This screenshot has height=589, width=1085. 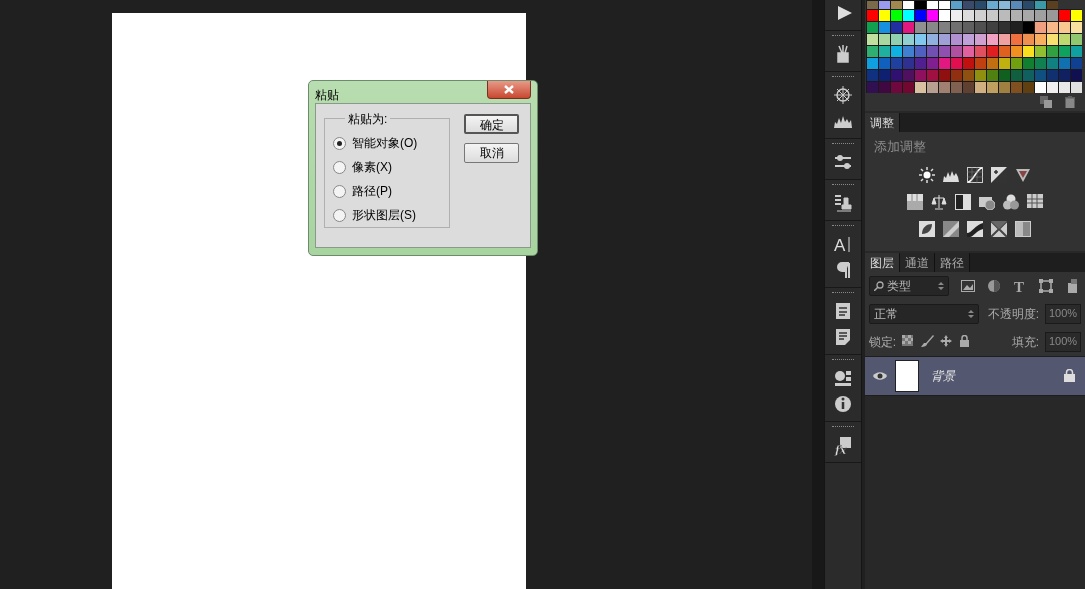 I want to click on panel-tab: 调整, so click(x=882, y=122).